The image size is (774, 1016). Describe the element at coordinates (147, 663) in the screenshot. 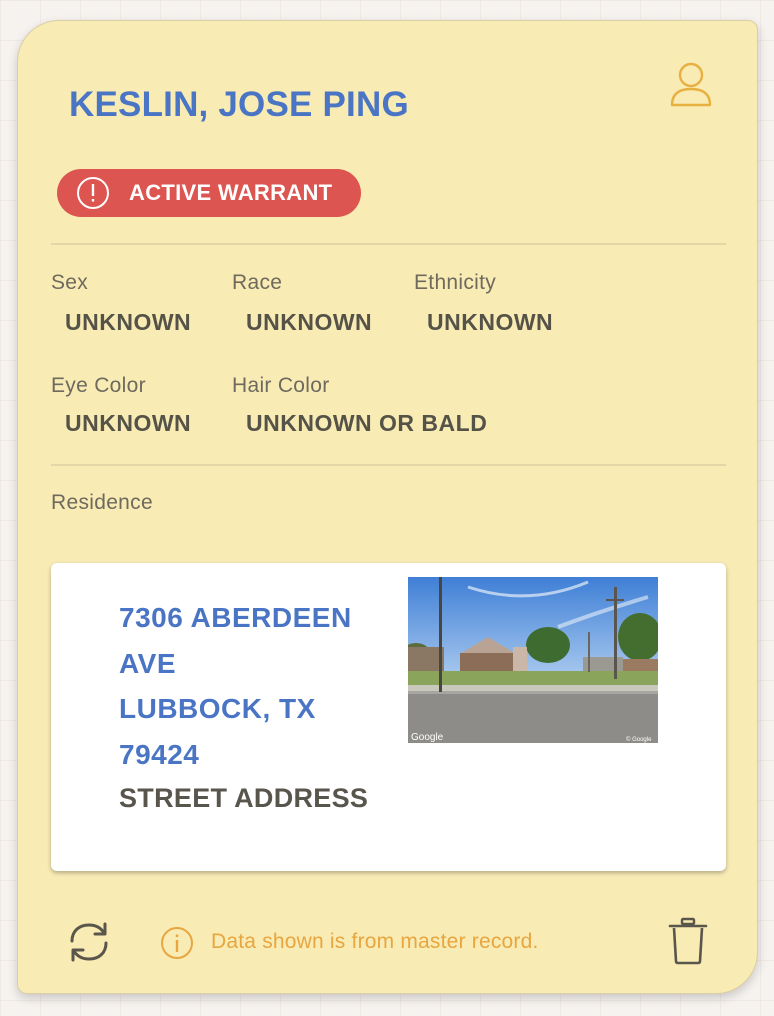

I see `address-line: AVE` at that location.